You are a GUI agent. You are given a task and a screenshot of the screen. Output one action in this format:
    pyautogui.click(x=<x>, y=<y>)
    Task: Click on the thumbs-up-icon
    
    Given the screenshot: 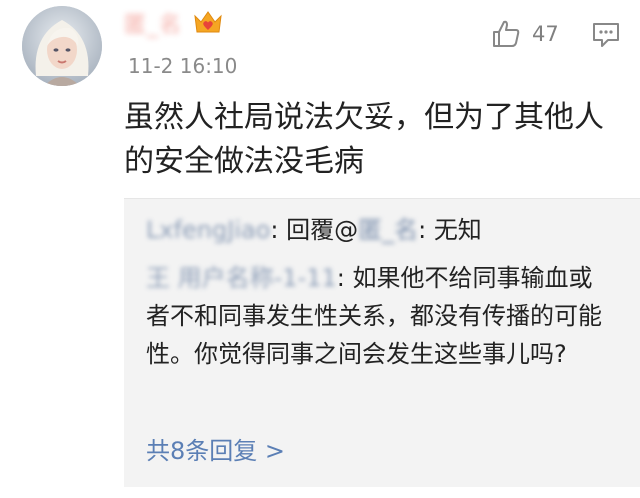 What is the action you would take?
    pyautogui.click(x=506, y=34)
    